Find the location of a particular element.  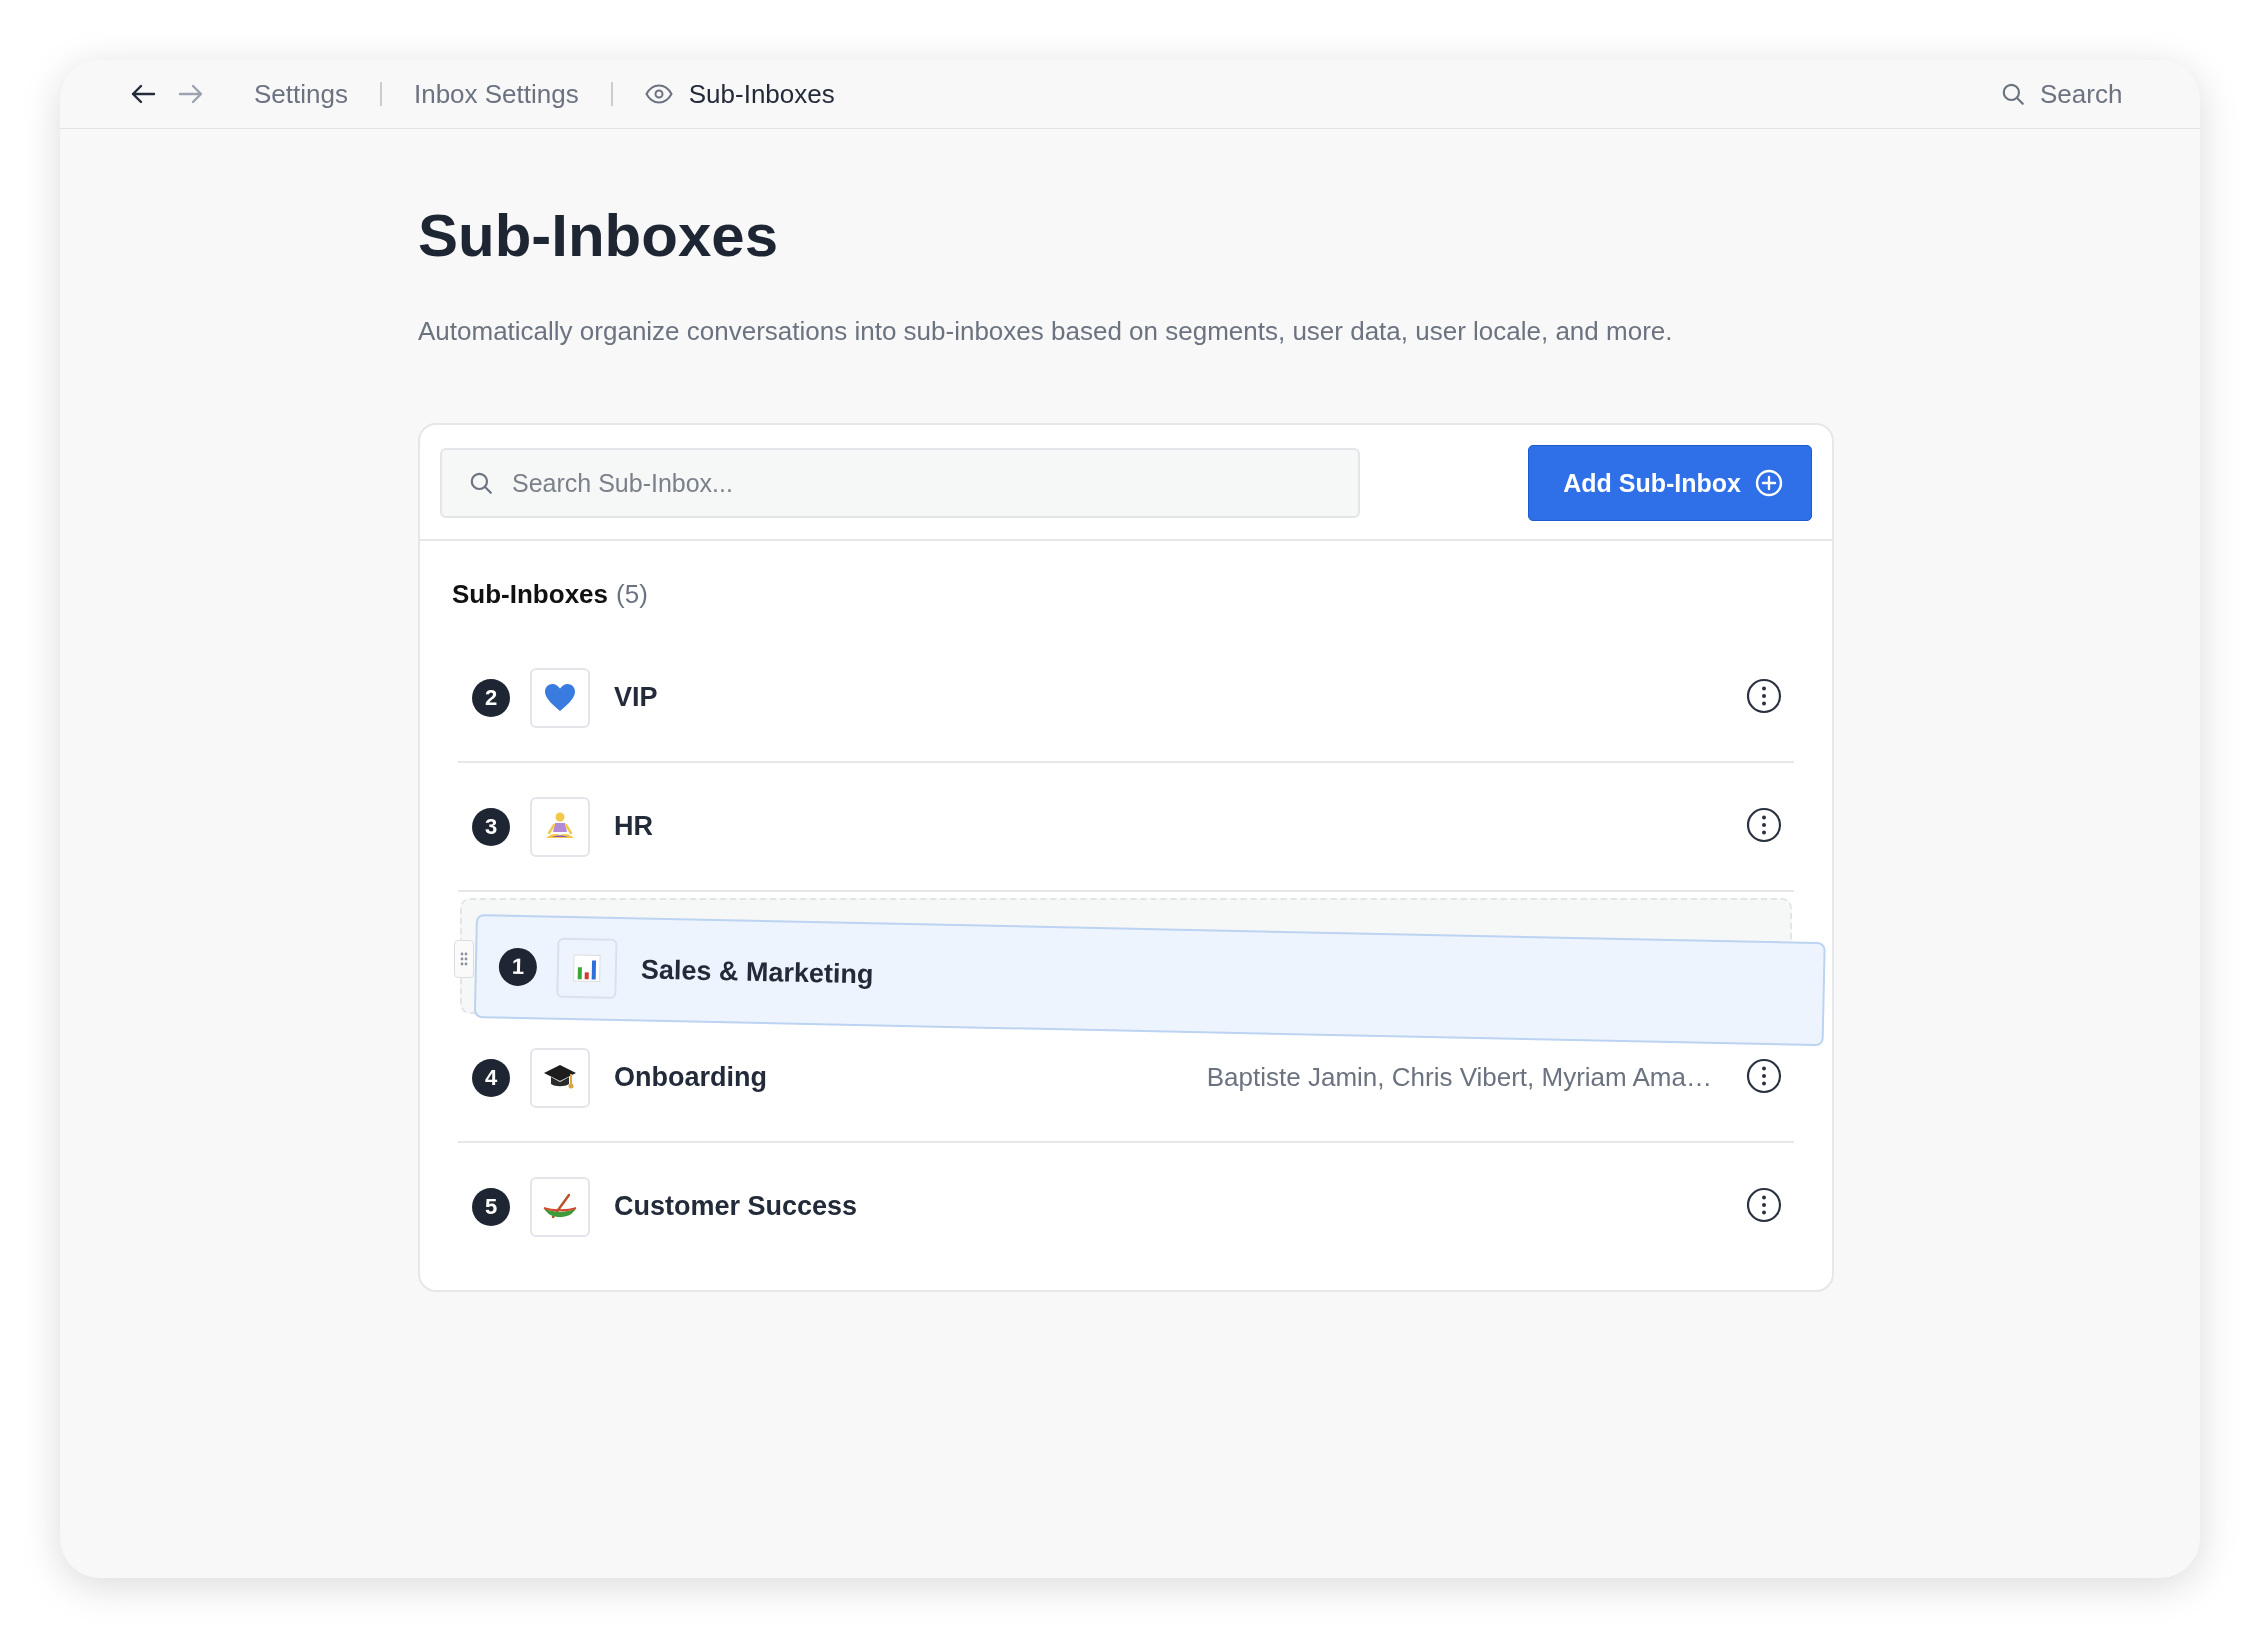

order-number-badge: 1 is located at coordinates (518, 967).